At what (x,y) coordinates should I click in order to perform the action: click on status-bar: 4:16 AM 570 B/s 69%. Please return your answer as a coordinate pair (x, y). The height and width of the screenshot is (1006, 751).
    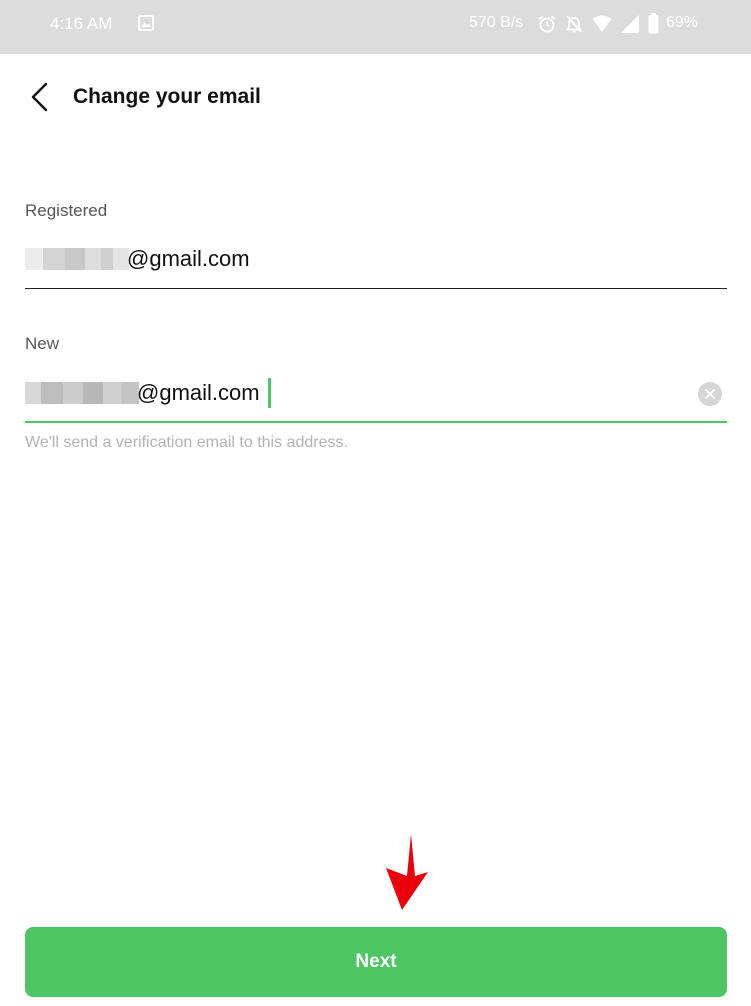
    Looking at the image, I should click on (375, 27).